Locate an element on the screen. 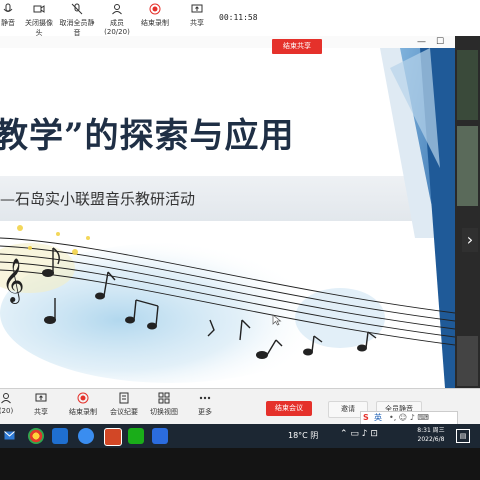  switch-view-button: 切换视图 is located at coordinates (164, 407).